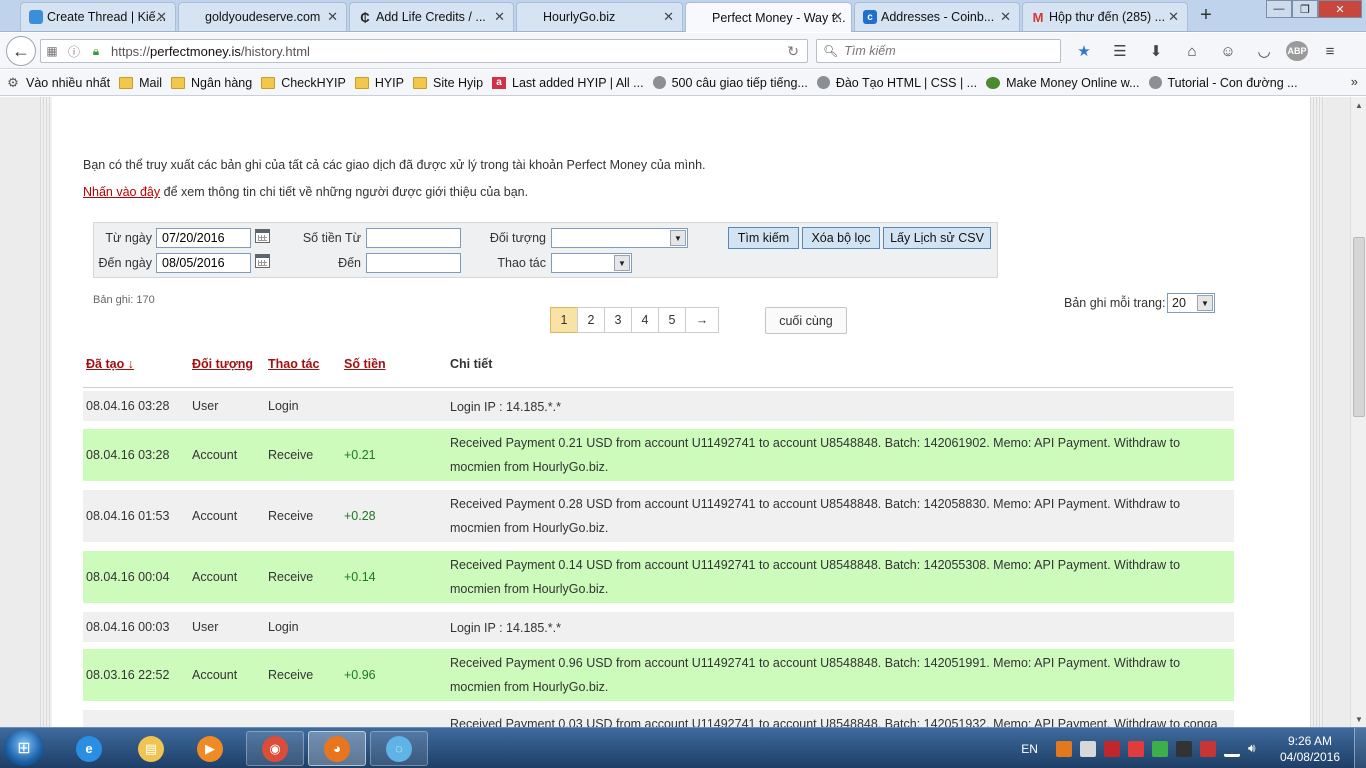  What do you see at coordinates (431, 16) in the screenshot?
I see `tab-3: ₵ Add Life Credits / ... ✕` at bounding box center [431, 16].